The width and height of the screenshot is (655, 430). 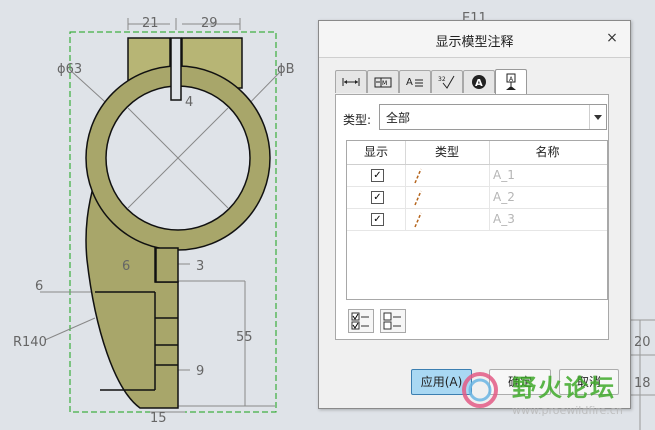 I want to click on dim-21: 21, so click(x=150, y=23).